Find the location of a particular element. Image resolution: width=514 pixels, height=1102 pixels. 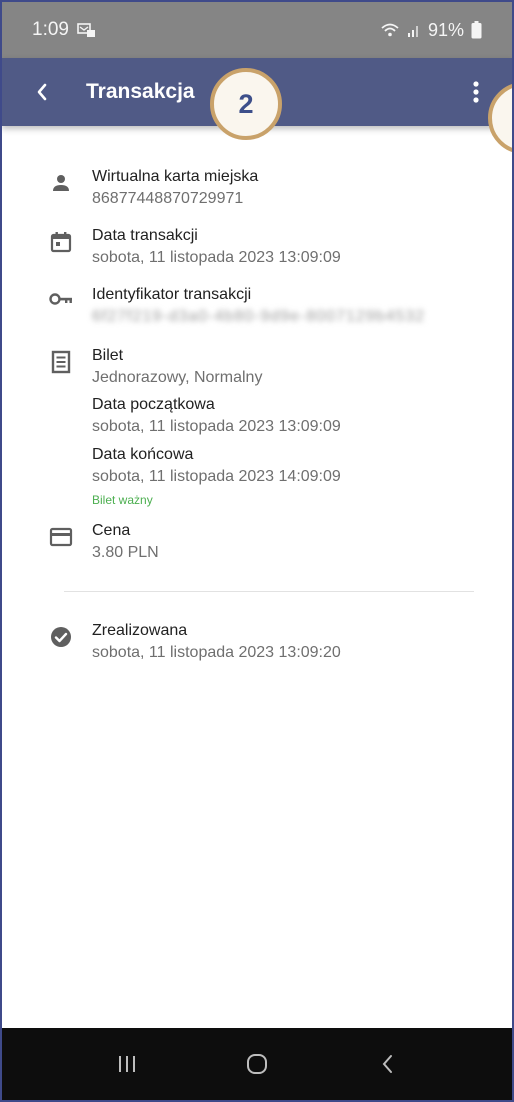

transaction-id-value: 6f27f219-d3a0-4b80-9d9e-8007129b4532 is located at coordinates (259, 316).